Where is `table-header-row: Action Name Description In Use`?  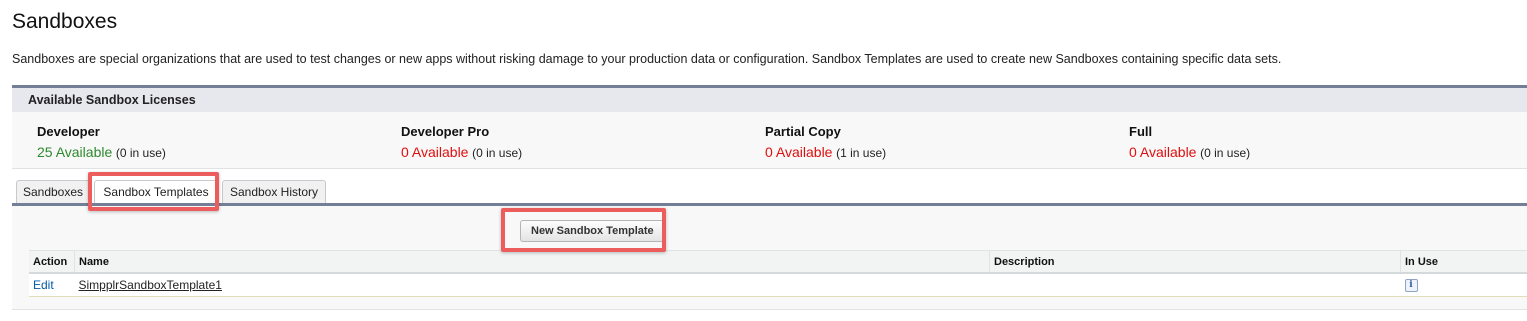 table-header-row: Action Name Description In Use is located at coordinates (778, 262).